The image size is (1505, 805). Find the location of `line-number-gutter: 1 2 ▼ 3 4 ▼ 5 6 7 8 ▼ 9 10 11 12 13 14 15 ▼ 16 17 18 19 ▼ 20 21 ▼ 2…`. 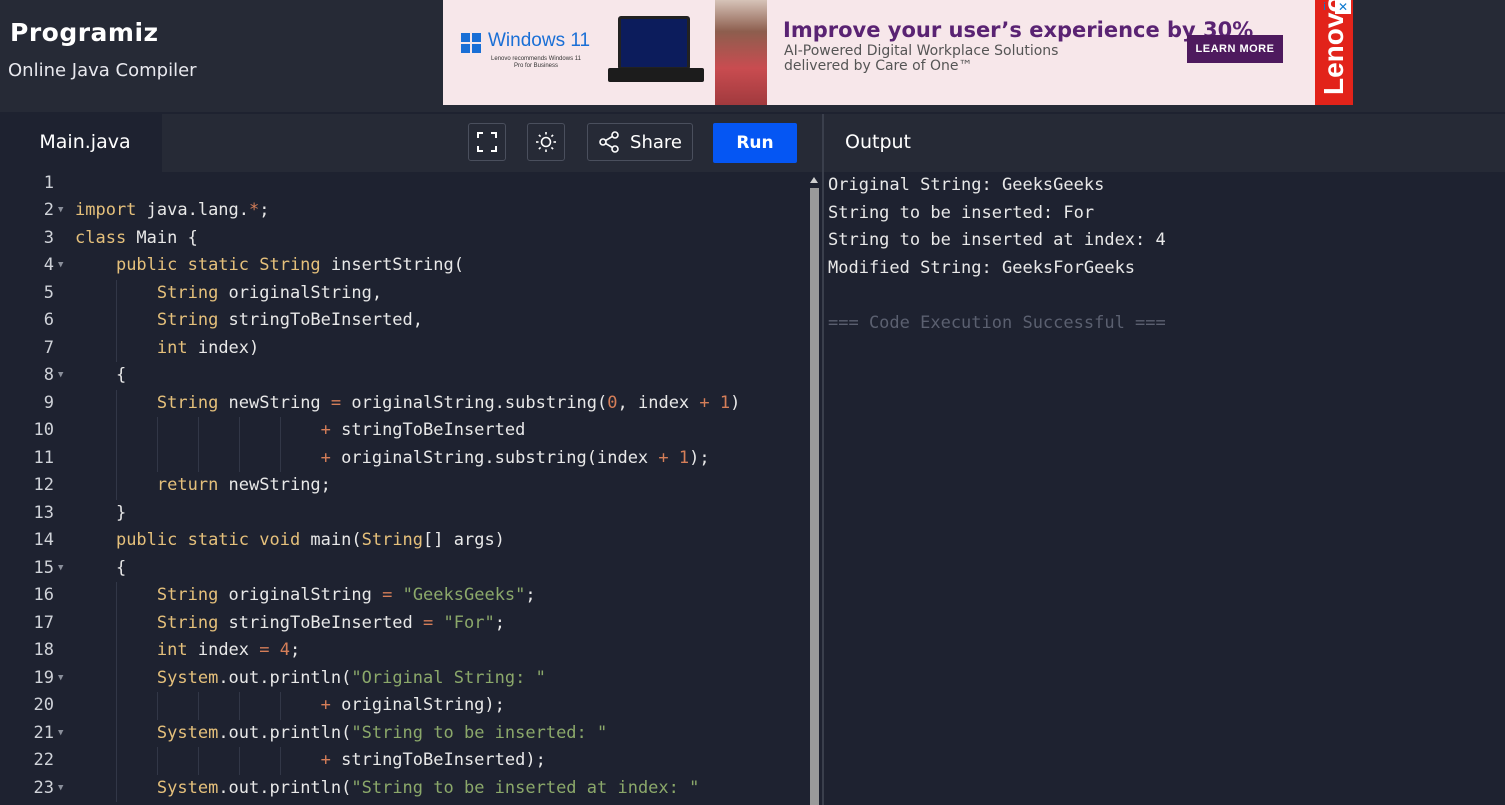

line-number-gutter: 1 2 ▼ 3 4 ▼ 5 6 7 8 ▼ 9 10 11 12 13 14 15 ▼ 16 17 18 19 ▼ 20 21 ▼ 2… is located at coordinates (41, 488).